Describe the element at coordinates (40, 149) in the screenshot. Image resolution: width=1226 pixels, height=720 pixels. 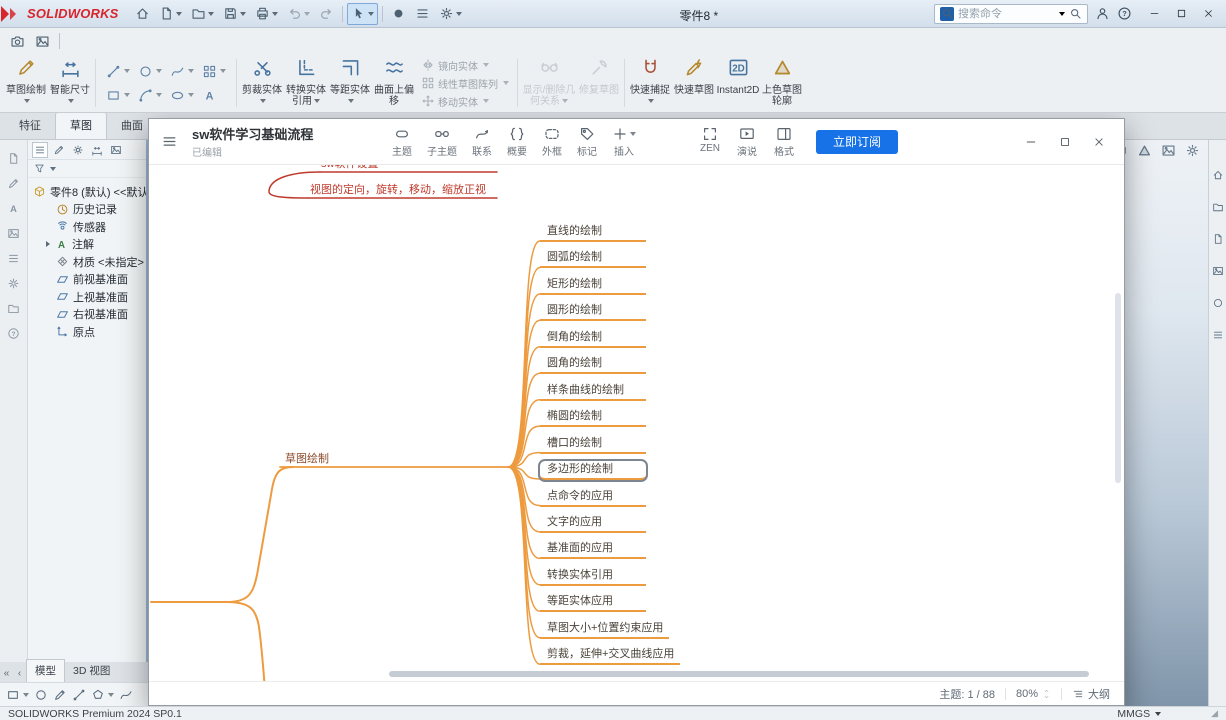
I see `featuremanager-tab` at that location.